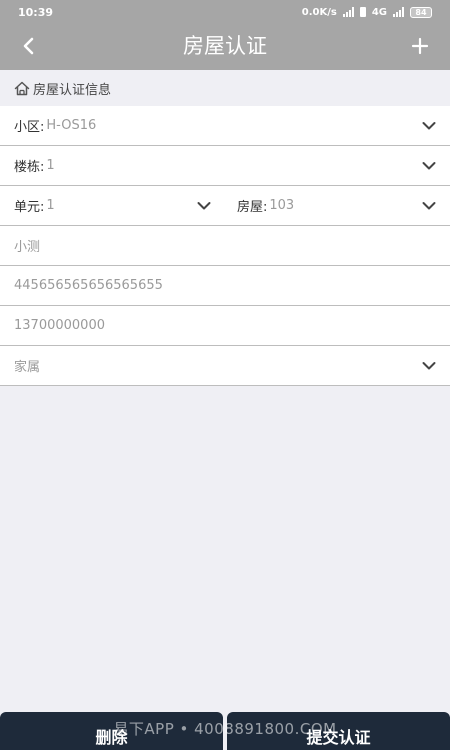  What do you see at coordinates (111, 731) in the screenshot?
I see `delete-button: 删除` at bounding box center [111, 731].